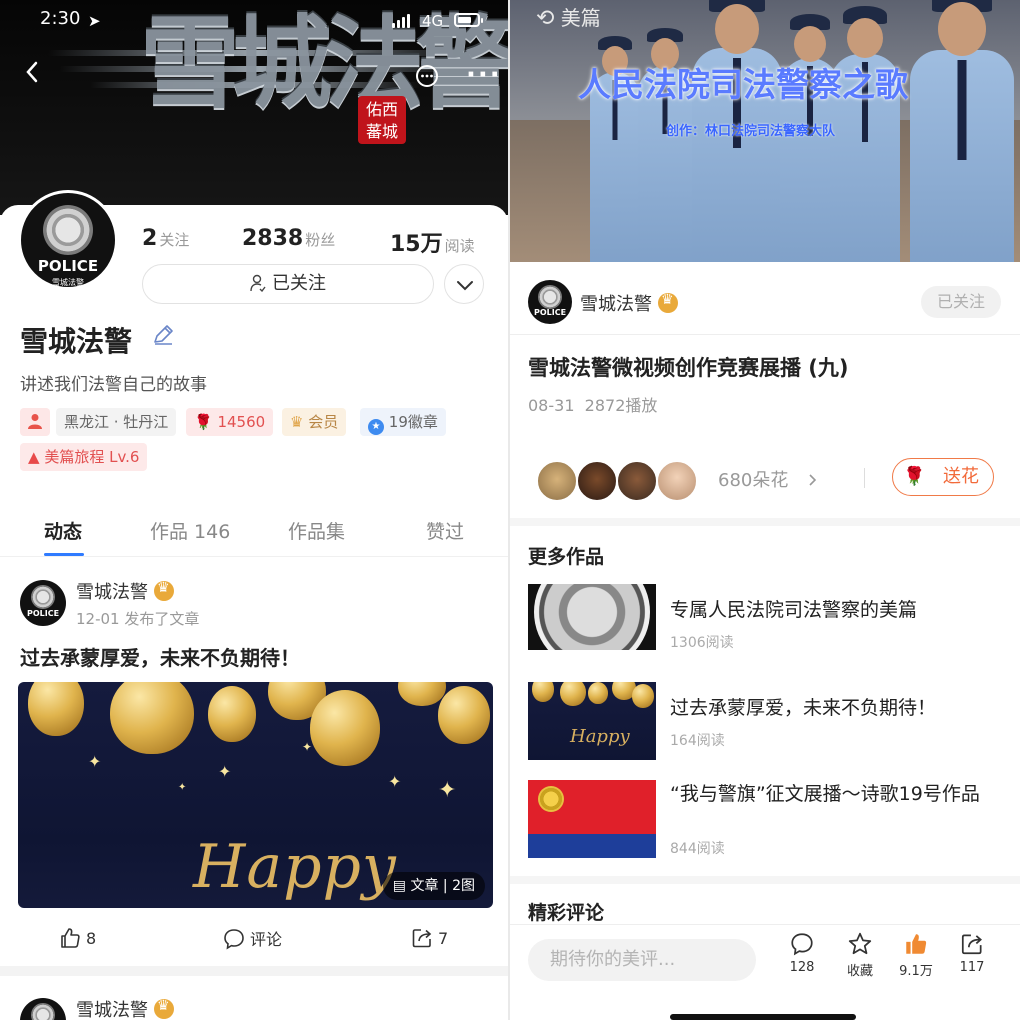 This screenshot has height=1020, width=1020. I want to click on following-stat: 2 关注, so click(165, 238).